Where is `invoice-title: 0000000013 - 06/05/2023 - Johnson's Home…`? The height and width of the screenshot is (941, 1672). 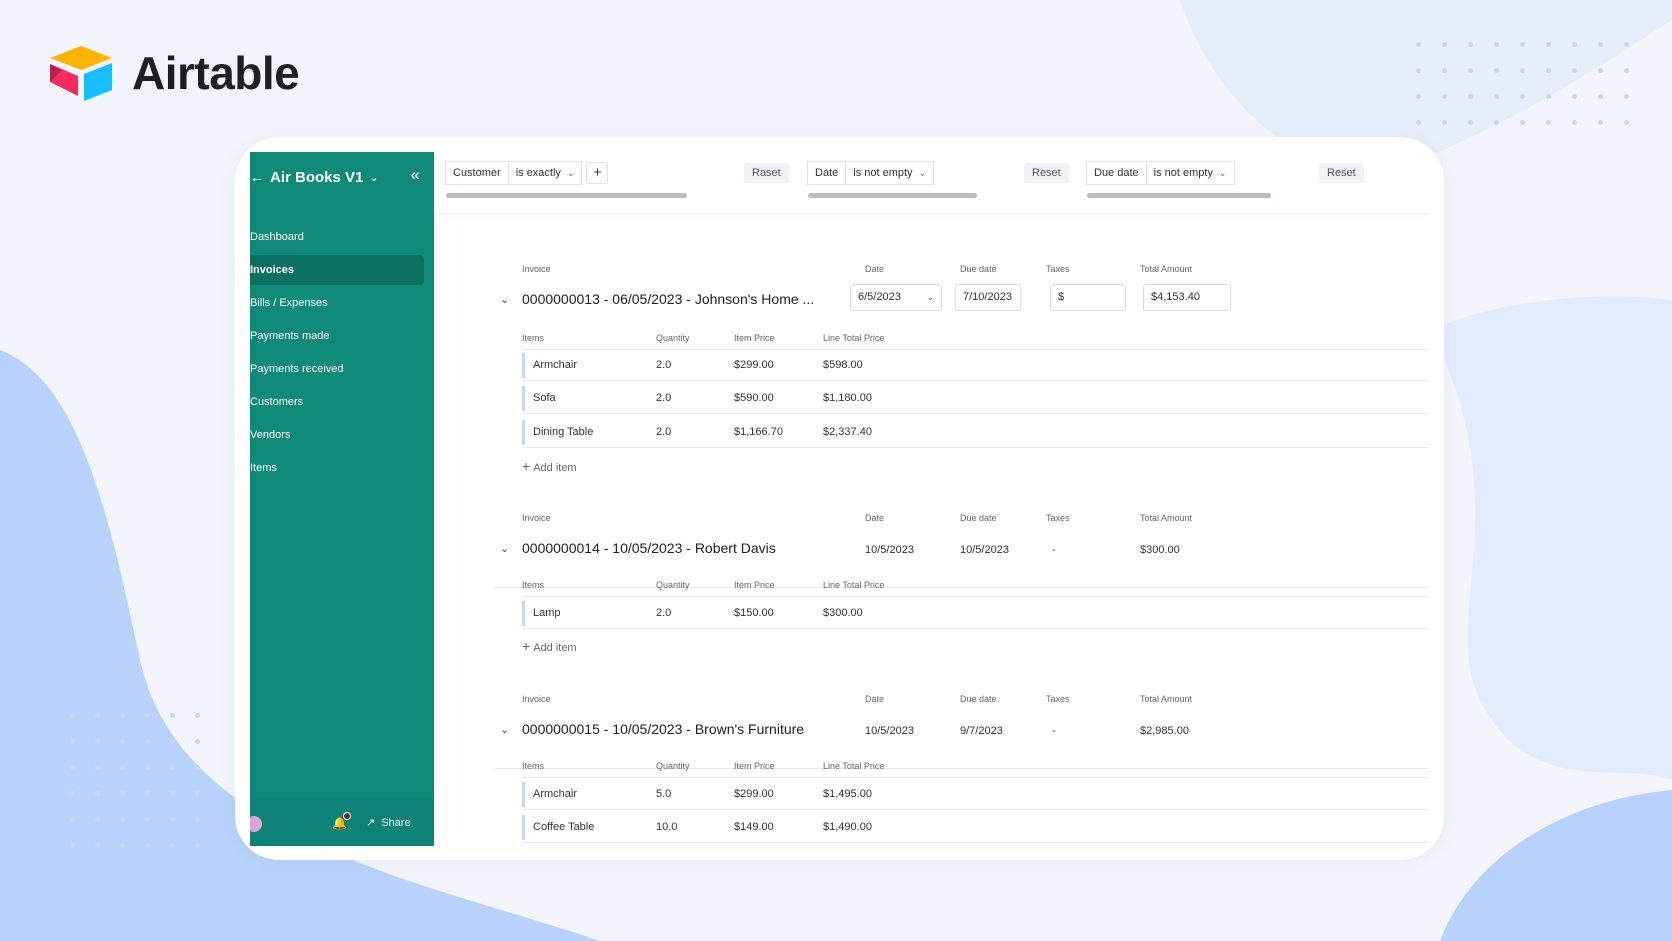 invoice-title: 0000000013 - 06/05/2023 - Johnson's Home… is located at coordinates (668, 299).